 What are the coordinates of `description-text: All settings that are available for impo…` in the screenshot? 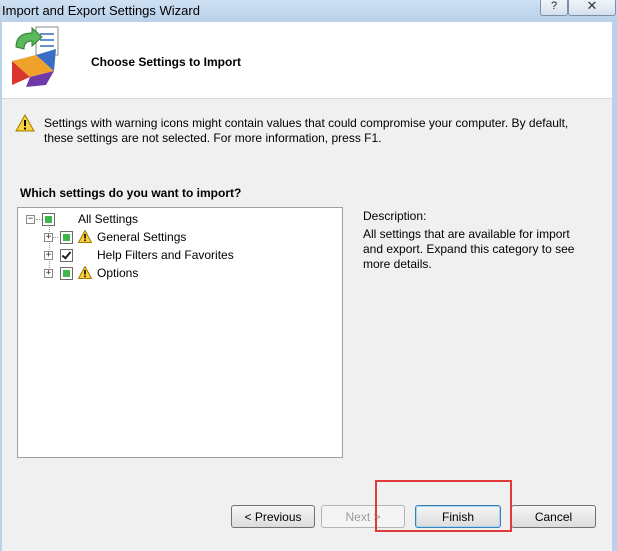 It's located at (469, 249).